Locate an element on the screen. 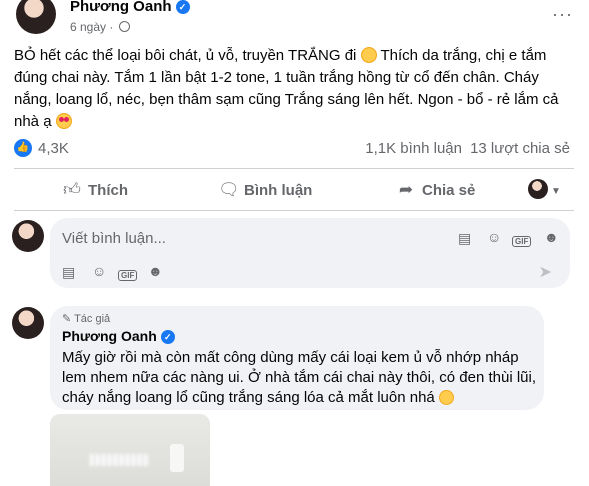  comment-icon: 🗨︎ is located at coordinates (229, 189).